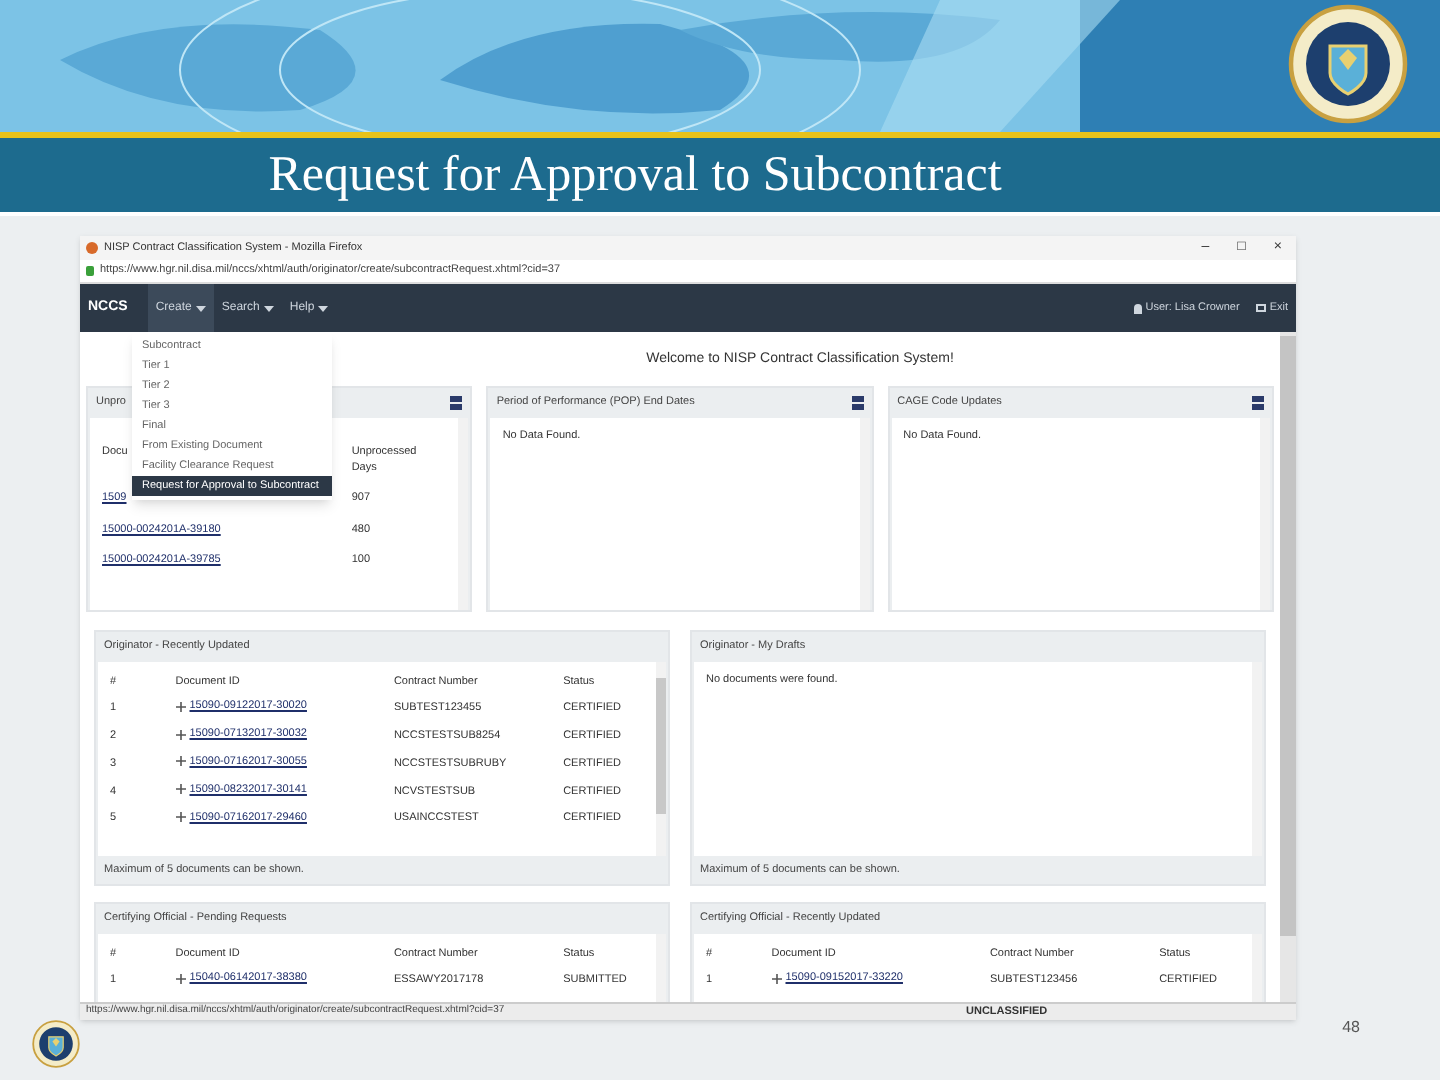 This screenshot has width=1440, height=1080. What do you see at coordinates (1288, 667) in the screenshot?
I see `page-scrollbar` at bounding box center [1288, 667].